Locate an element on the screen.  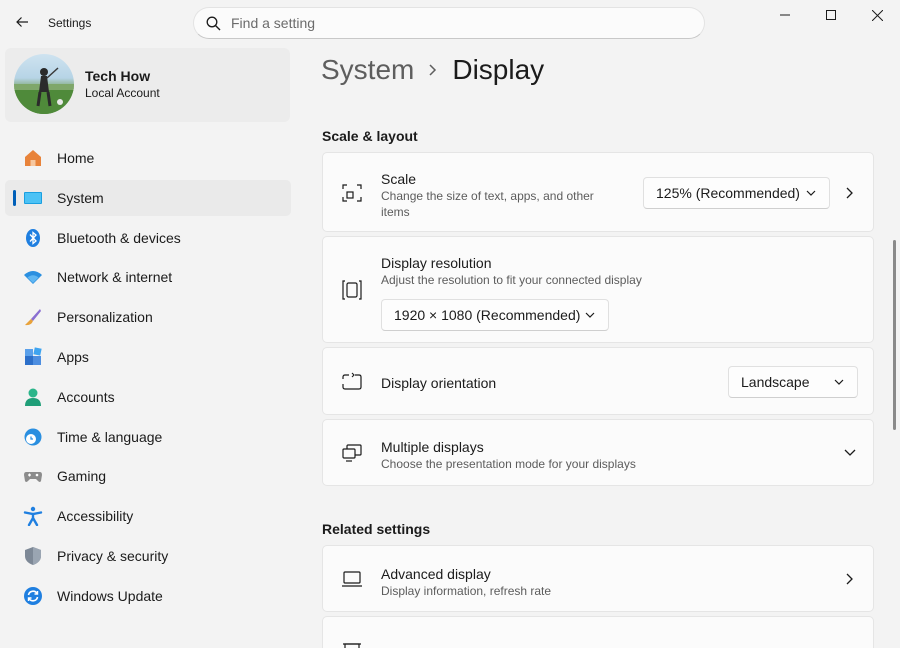
clock-globe-icon is located at coordinates (33, 437).